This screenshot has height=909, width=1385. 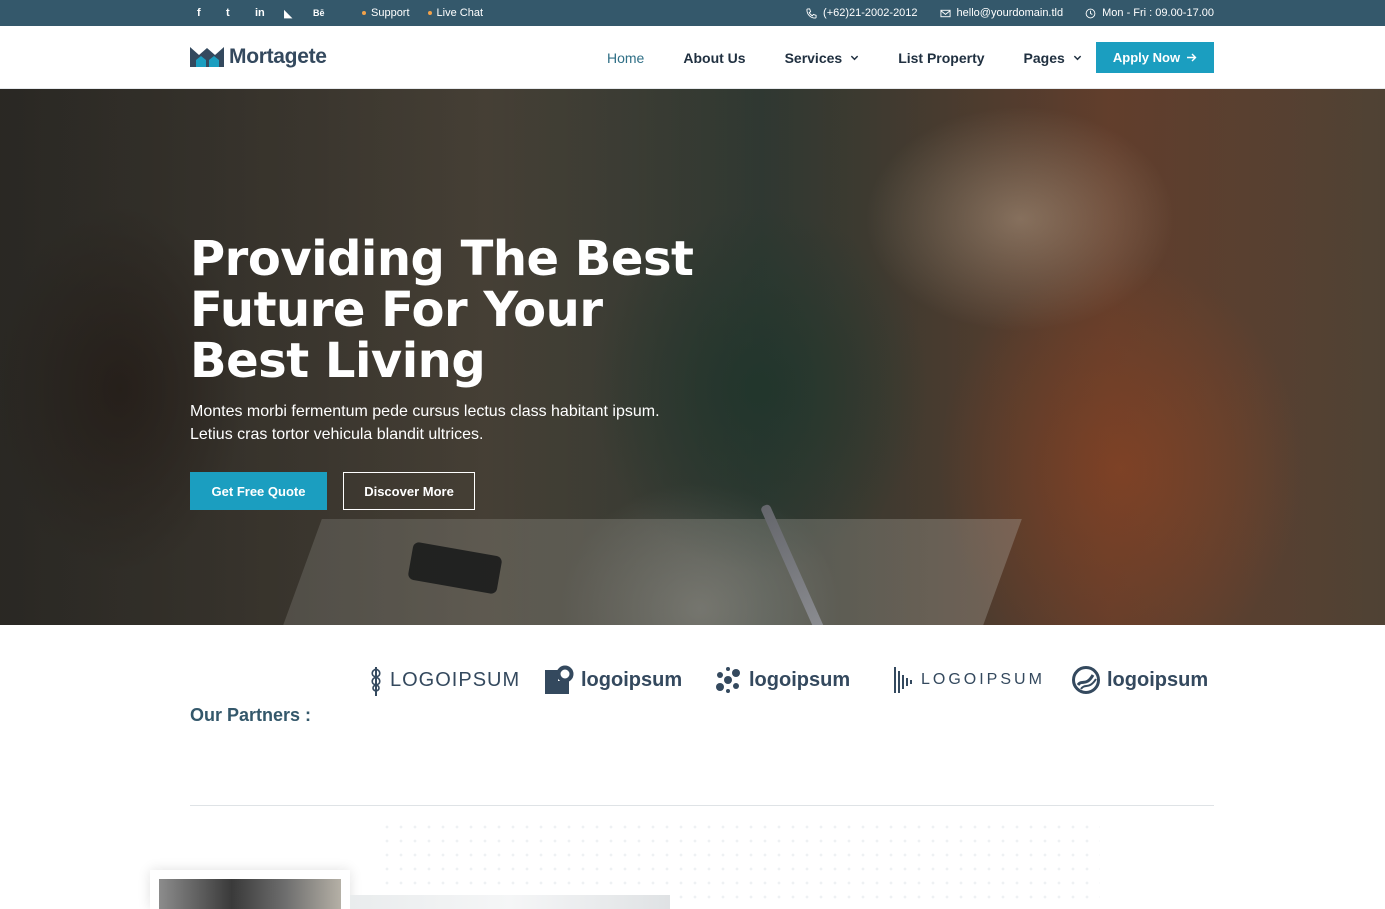 I want to click on social-links: f t in ◣ Bē, so click(x=269, y=13).